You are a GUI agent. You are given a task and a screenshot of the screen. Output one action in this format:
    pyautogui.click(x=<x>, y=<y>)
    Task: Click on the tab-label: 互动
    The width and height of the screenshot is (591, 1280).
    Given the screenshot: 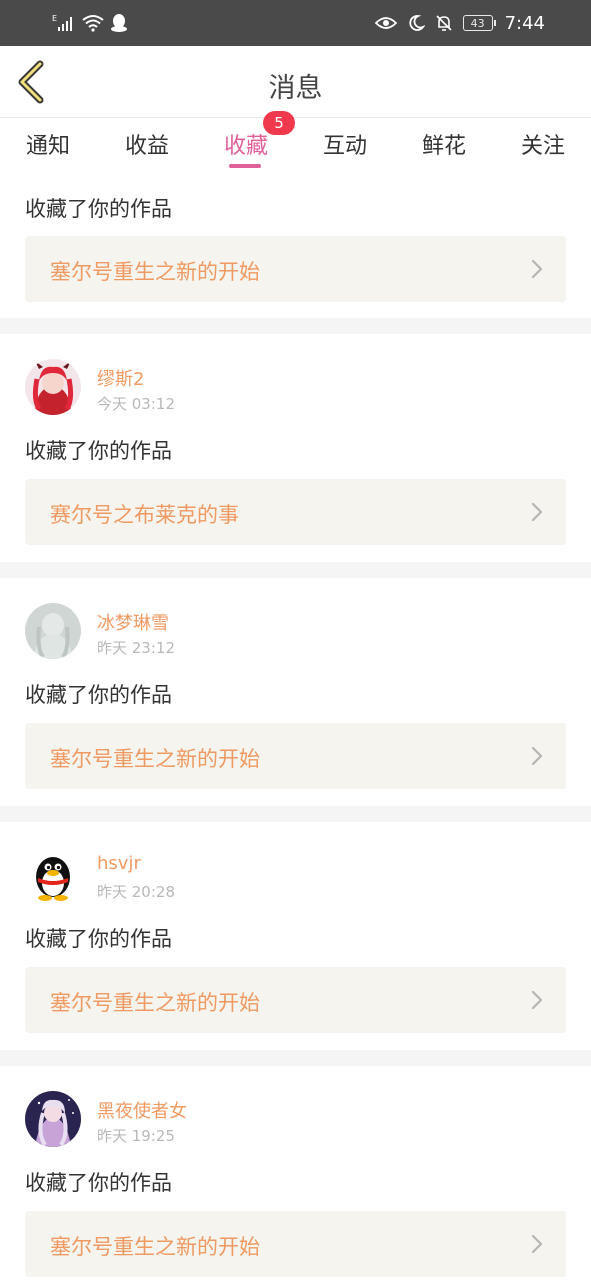 What is the action you would take?
    pyautogui.click(x=344, y=146)
    